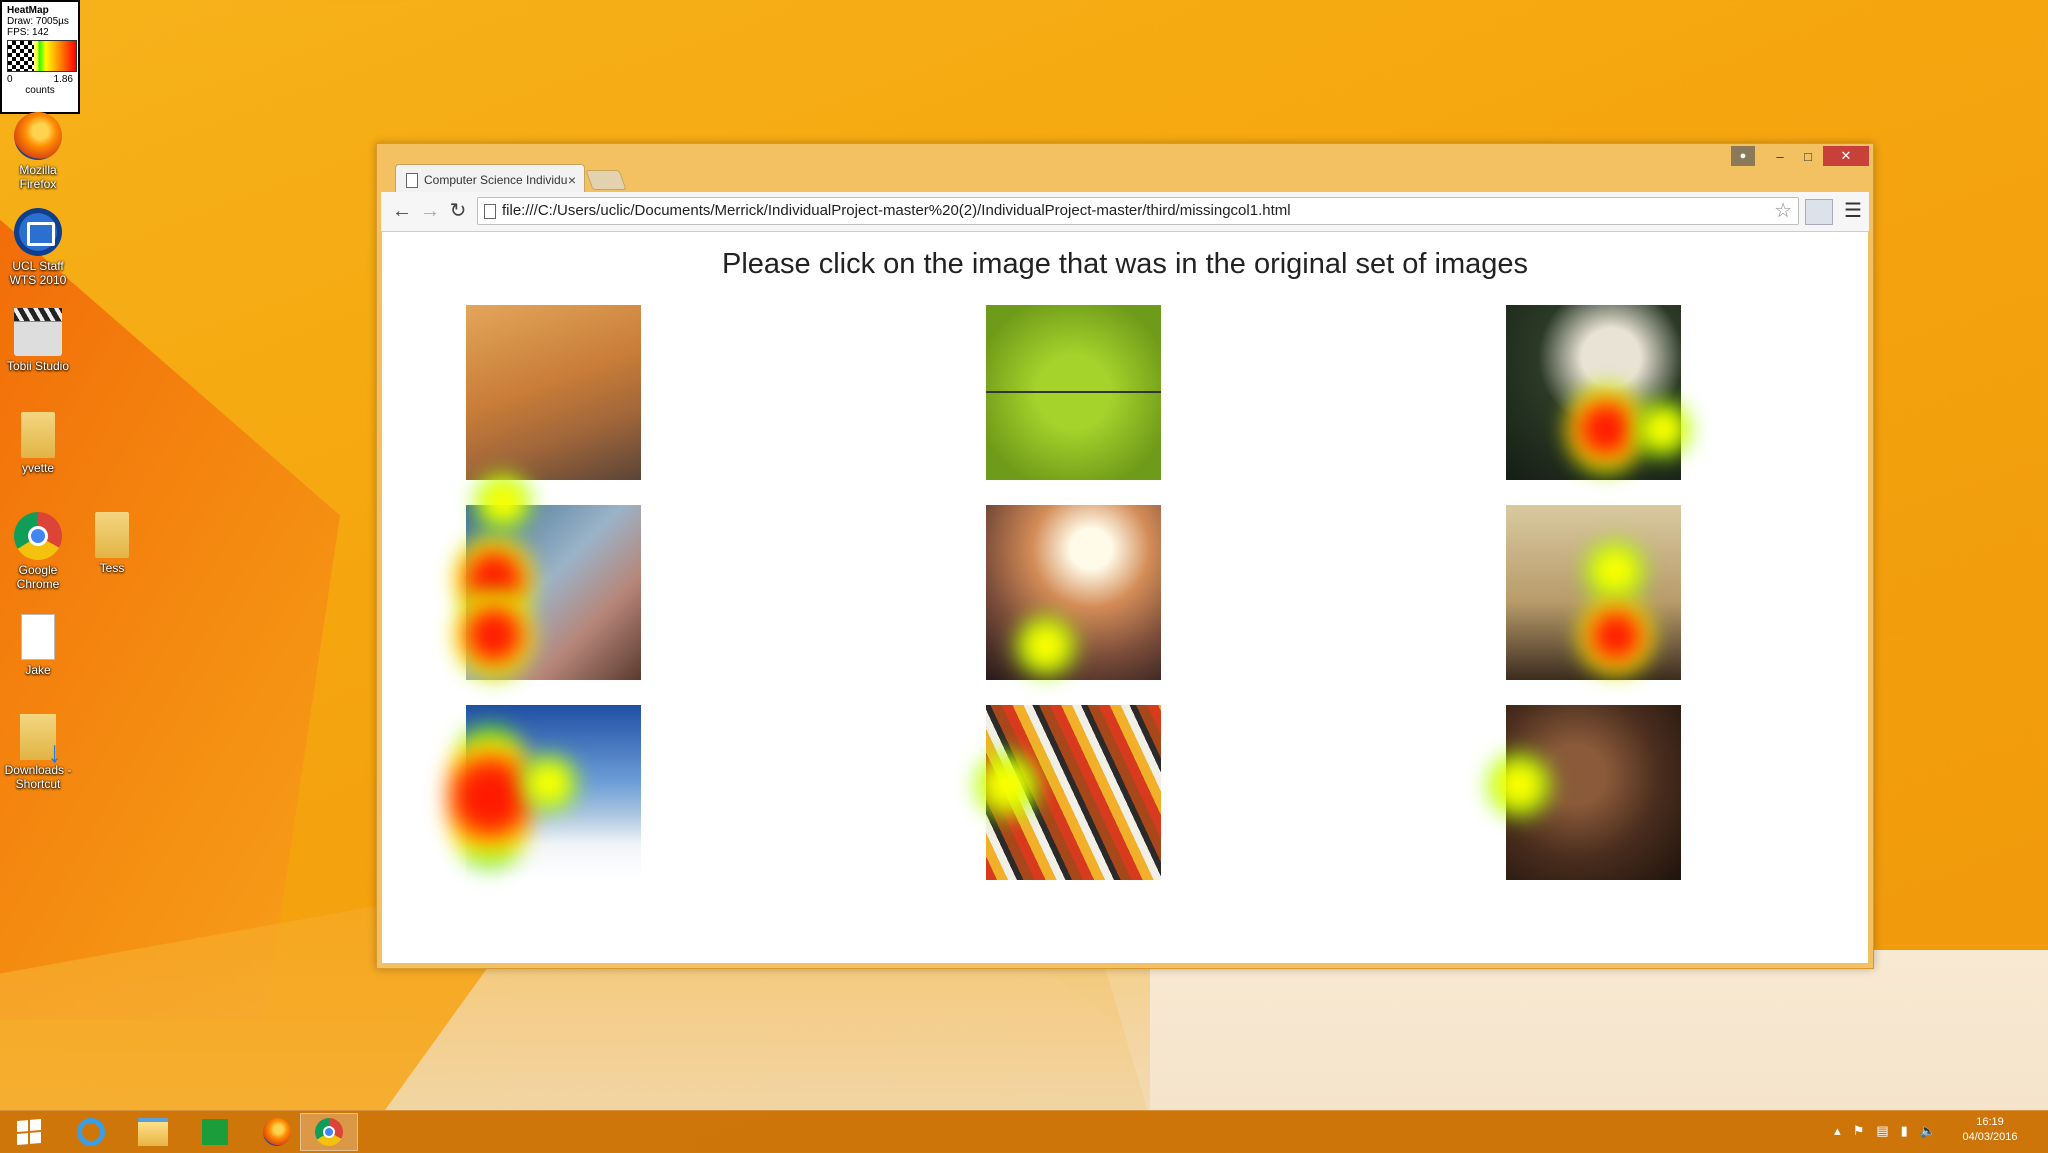 This screenshot has width=2048, height=1153. What do you see at coordinates (458, 211) in the screenshot?
I see `reload-icon: ↻` at bounding box center [458, 211].